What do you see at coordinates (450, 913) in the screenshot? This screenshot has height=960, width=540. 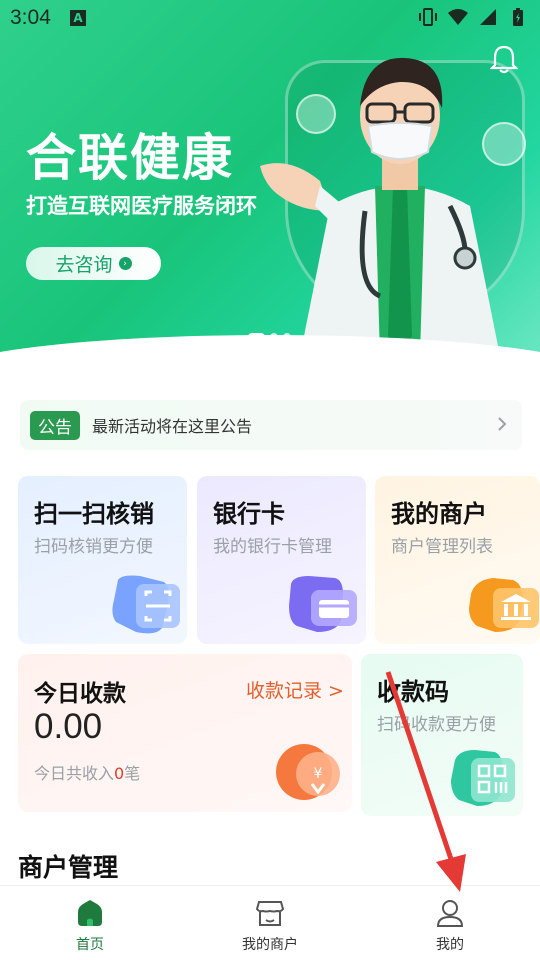 I see `user-icon` at bounding box center [450, 913].